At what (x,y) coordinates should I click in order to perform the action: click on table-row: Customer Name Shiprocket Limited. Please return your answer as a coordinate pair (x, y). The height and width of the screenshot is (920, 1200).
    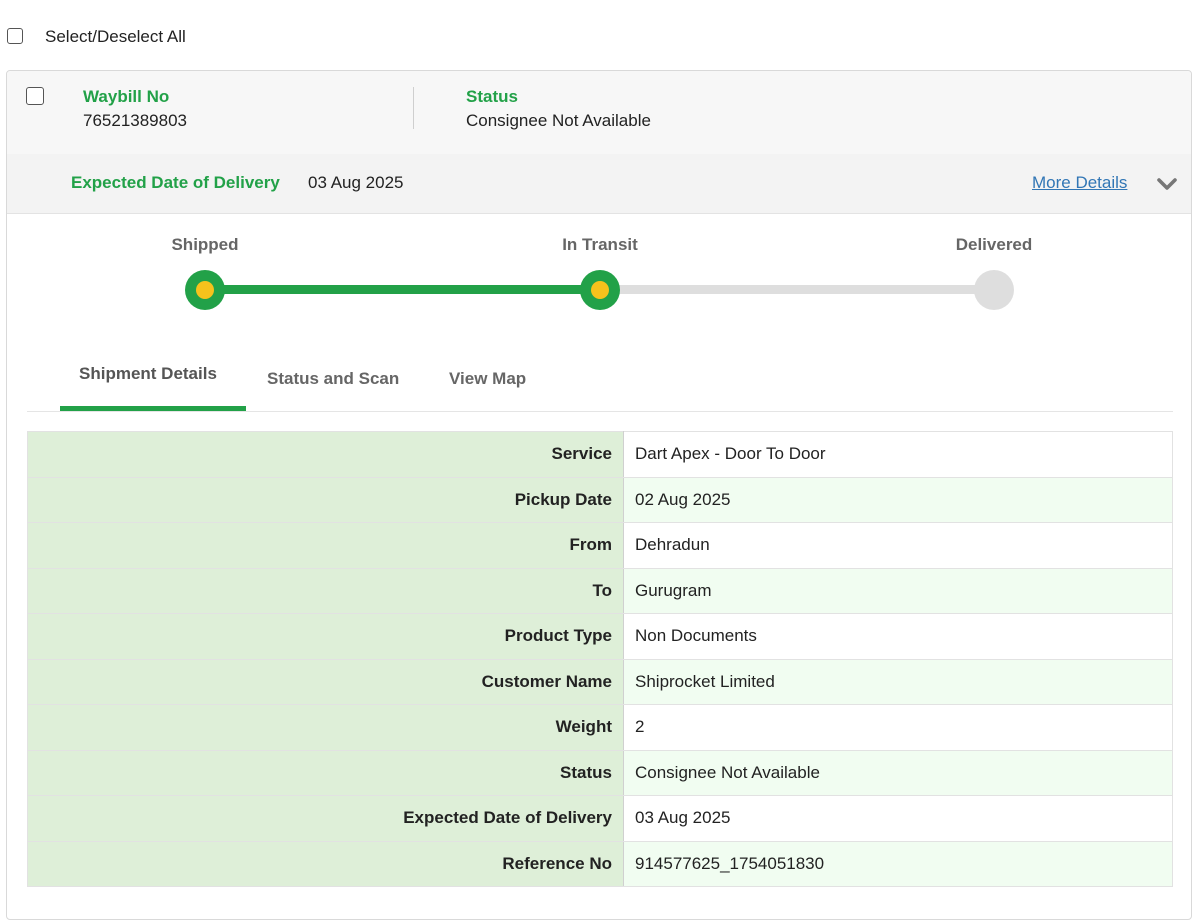
    Looking at the image, I should click on (600, 681).